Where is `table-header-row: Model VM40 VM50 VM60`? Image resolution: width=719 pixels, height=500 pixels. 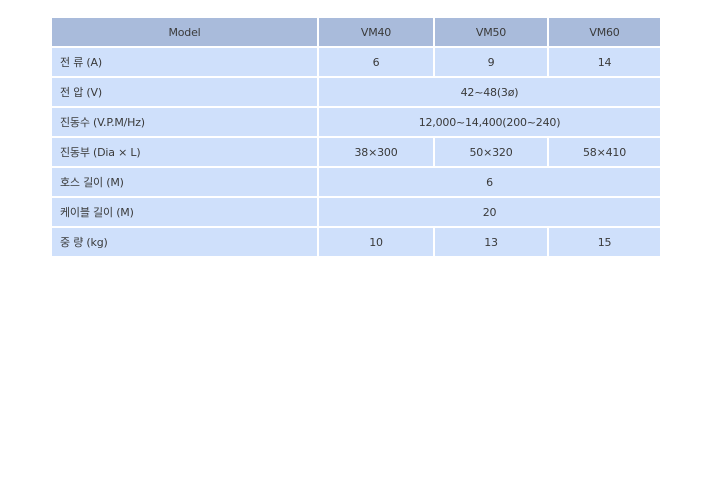
table-header-row: Model VM40 VM50 VM60 is located at coordinates (356, 32).